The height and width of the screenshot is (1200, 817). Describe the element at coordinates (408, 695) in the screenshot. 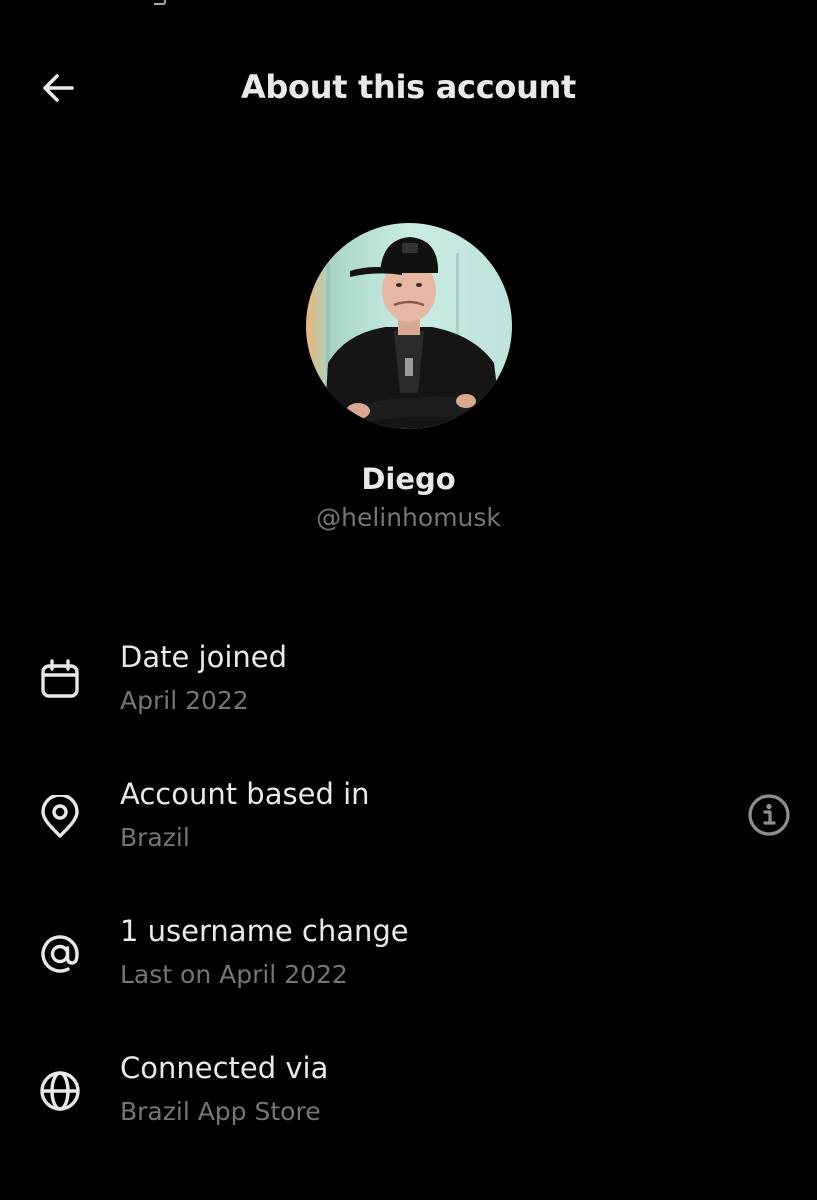

I see `info-row-date-joined: Date joined April 2022` at that location.